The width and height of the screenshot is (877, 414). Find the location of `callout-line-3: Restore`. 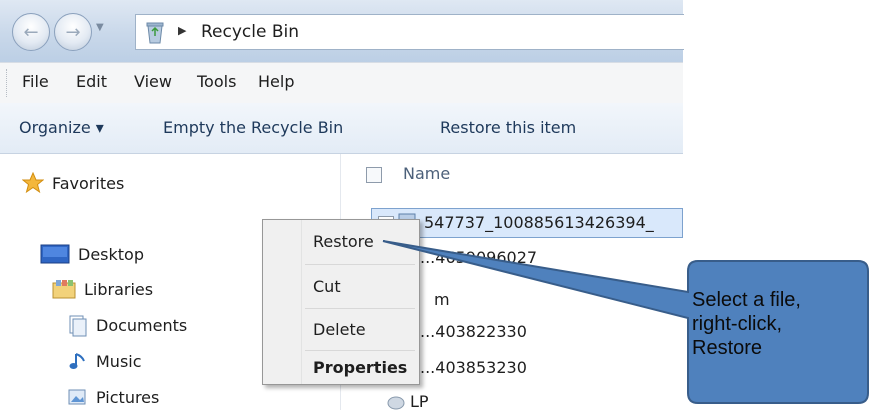

callout-line-3: Restore is located at coordinates (727, 348).